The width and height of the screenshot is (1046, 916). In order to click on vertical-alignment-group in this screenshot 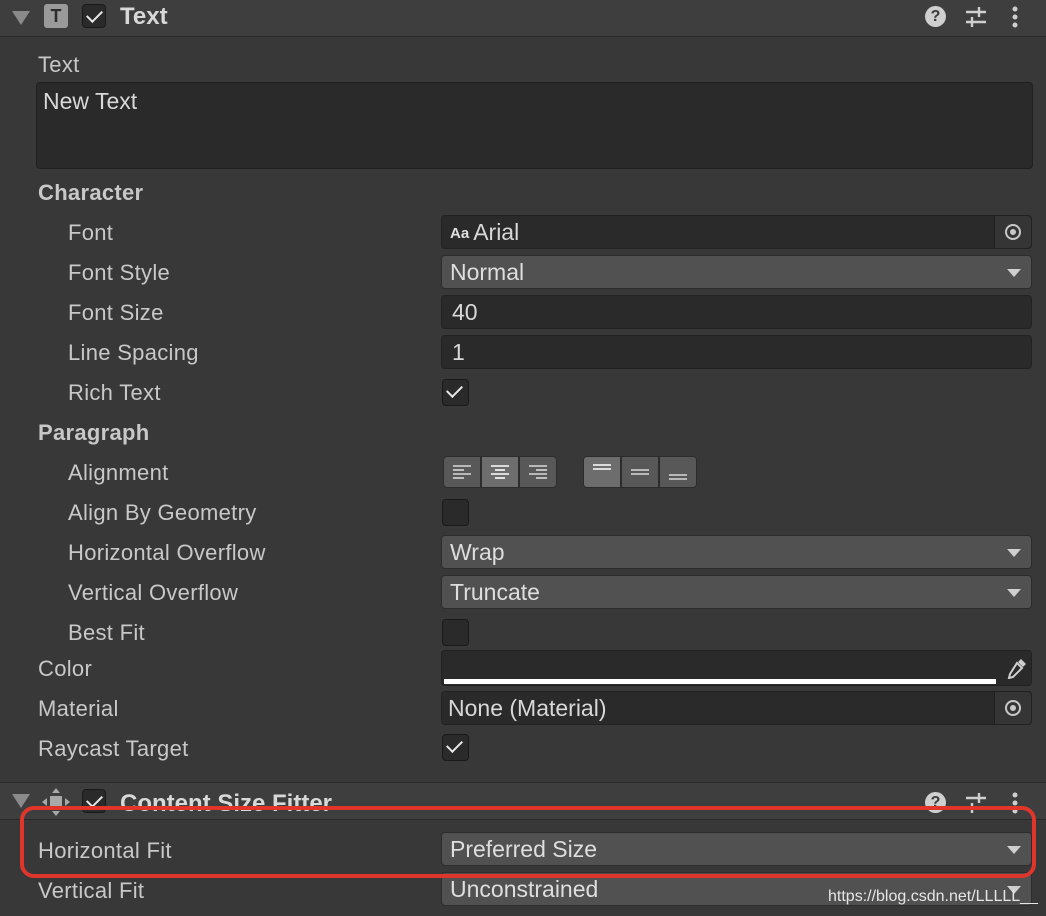, I will do `click(640, 472)`.